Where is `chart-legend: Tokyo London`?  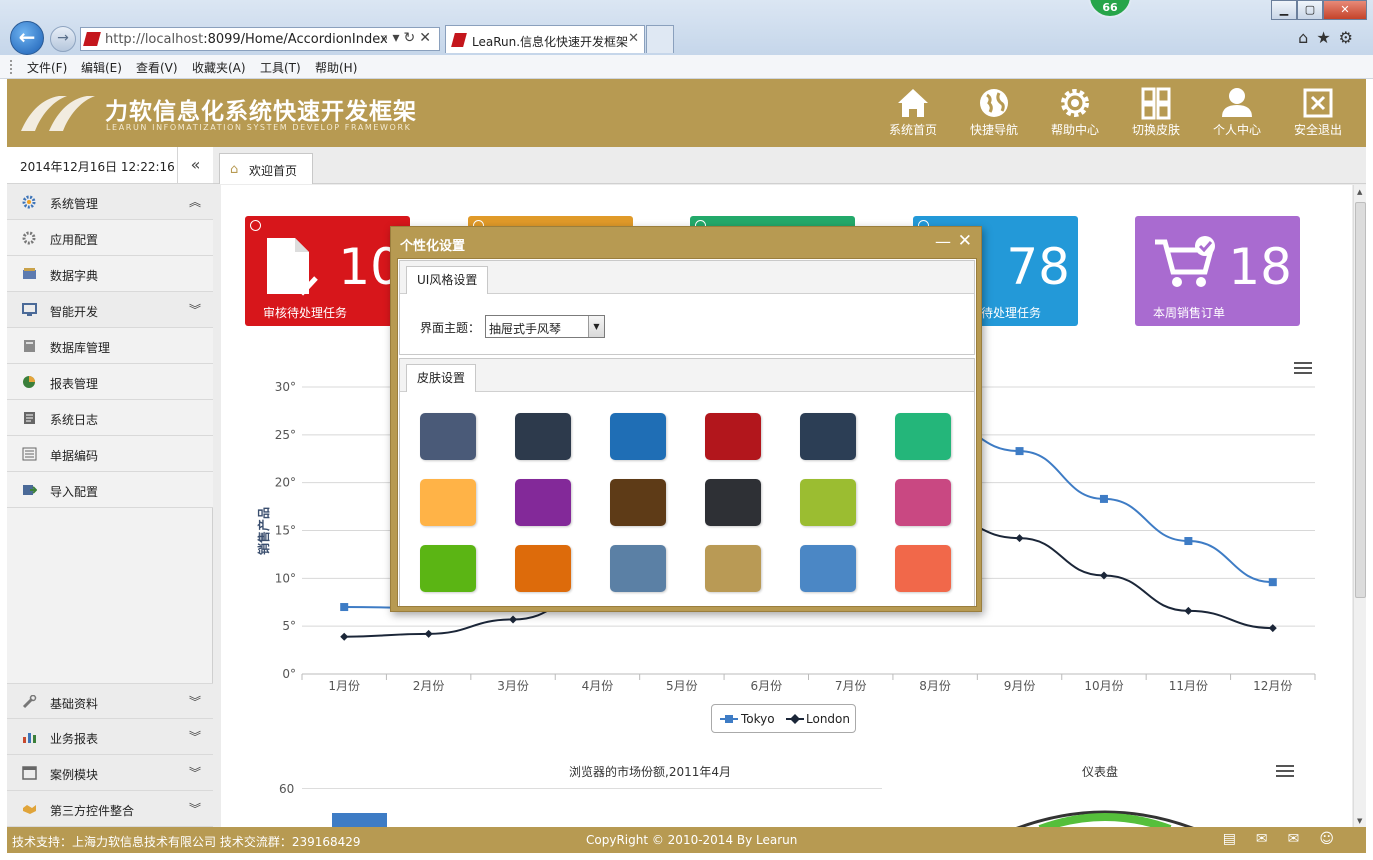 chart-legend: Tokyo London is located at coordinates (783, 718).